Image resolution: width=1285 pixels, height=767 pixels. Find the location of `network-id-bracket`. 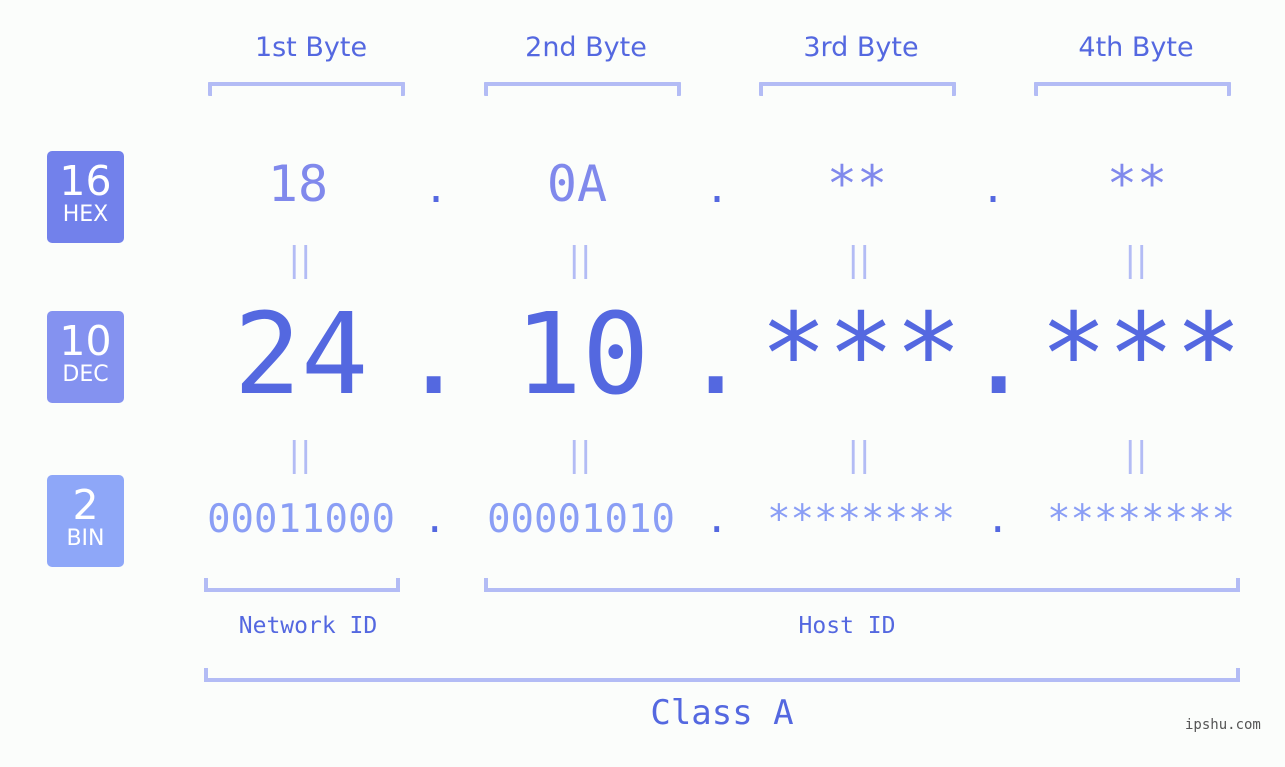

network-id-bracket is located at coordinates (302, 585).